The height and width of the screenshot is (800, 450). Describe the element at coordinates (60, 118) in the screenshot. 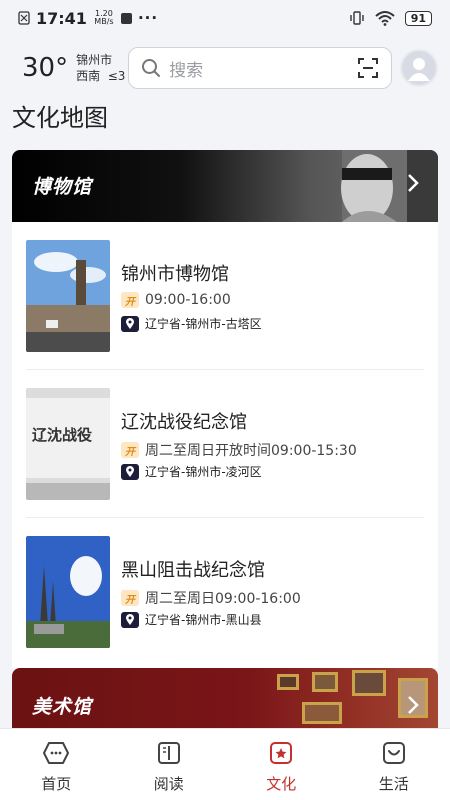

I see `page-title: 文化地图` at that location.